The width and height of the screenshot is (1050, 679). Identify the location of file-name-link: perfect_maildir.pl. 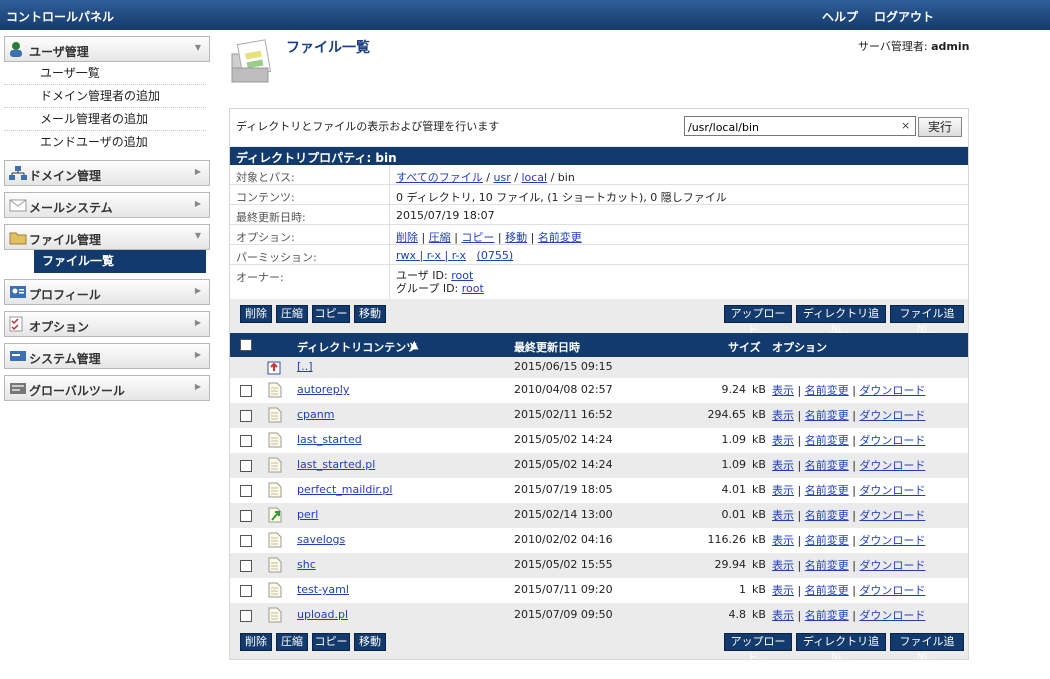
(344, 489).